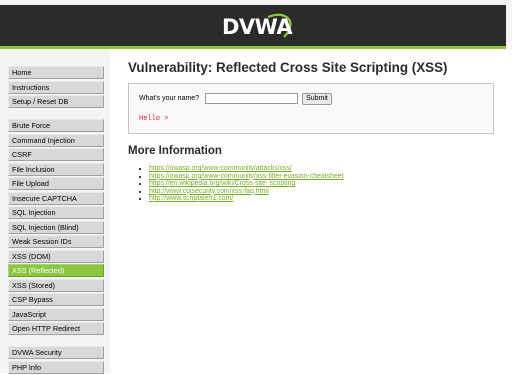  I want to click on dvwa-logo: DVWA, so click(258, 28).